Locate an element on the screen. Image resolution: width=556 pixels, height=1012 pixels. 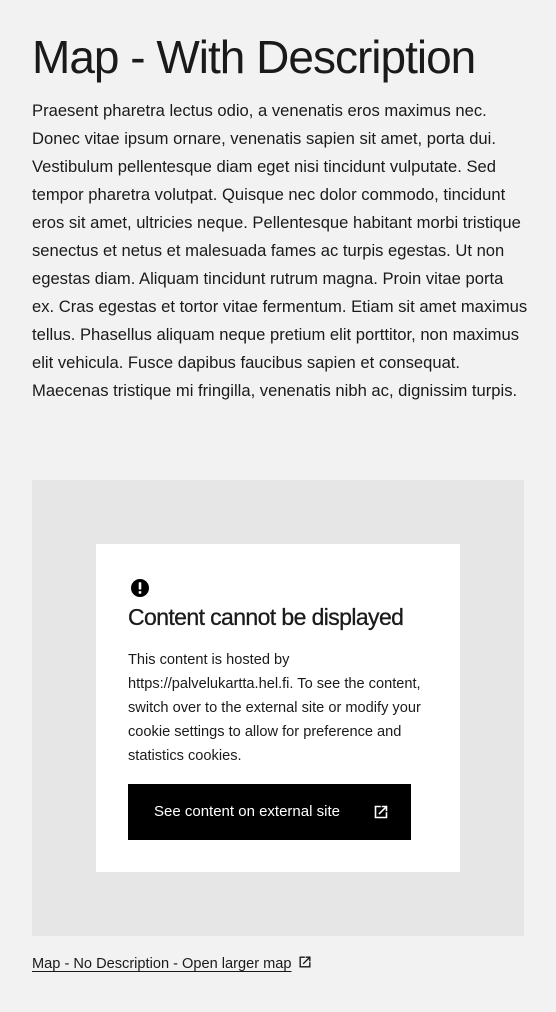
open-larger-map-link: Map - No Description - Open larger map is located at coordinates (172, 964).